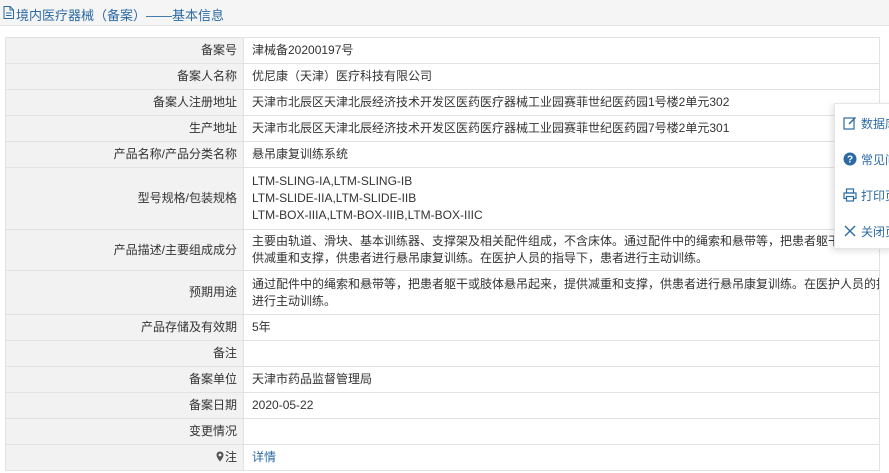 The width and height of the screenshot is (889, 473). I want to click on side-panel-database-button: 数据库, so click(862, 123).